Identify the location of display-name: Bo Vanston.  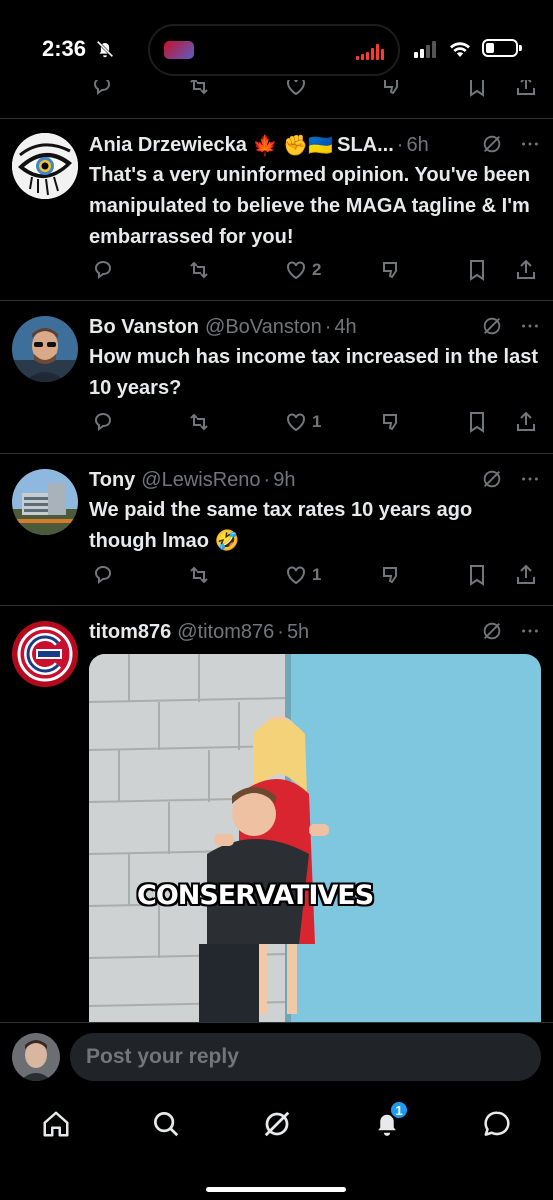
(144, 327).